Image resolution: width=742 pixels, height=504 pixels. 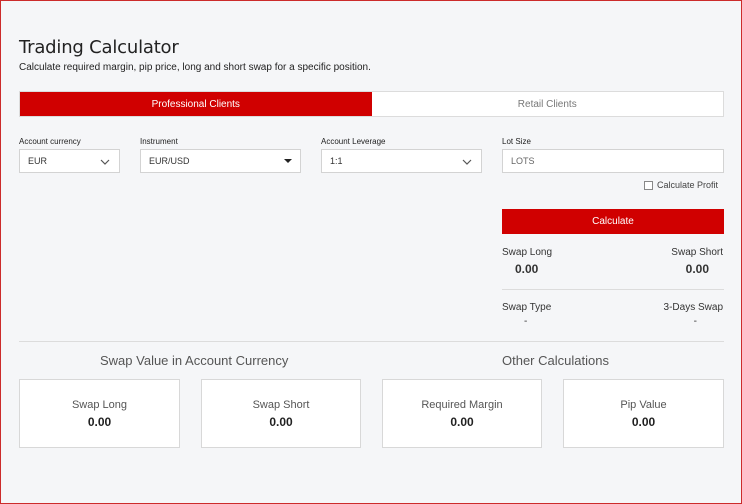 I want to click on page-title: Trading Calculator, so click(x=99, y=47).